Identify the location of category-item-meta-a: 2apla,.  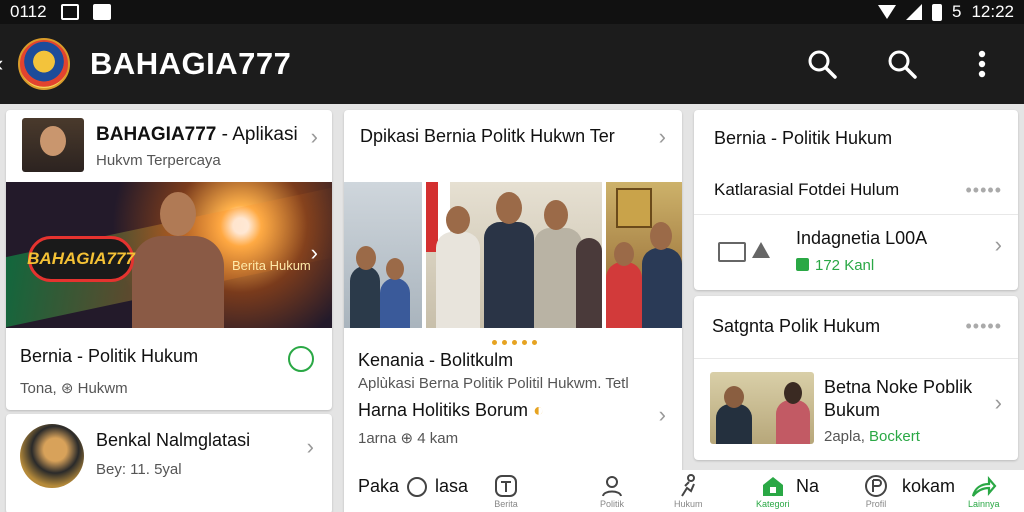
(844, 436).